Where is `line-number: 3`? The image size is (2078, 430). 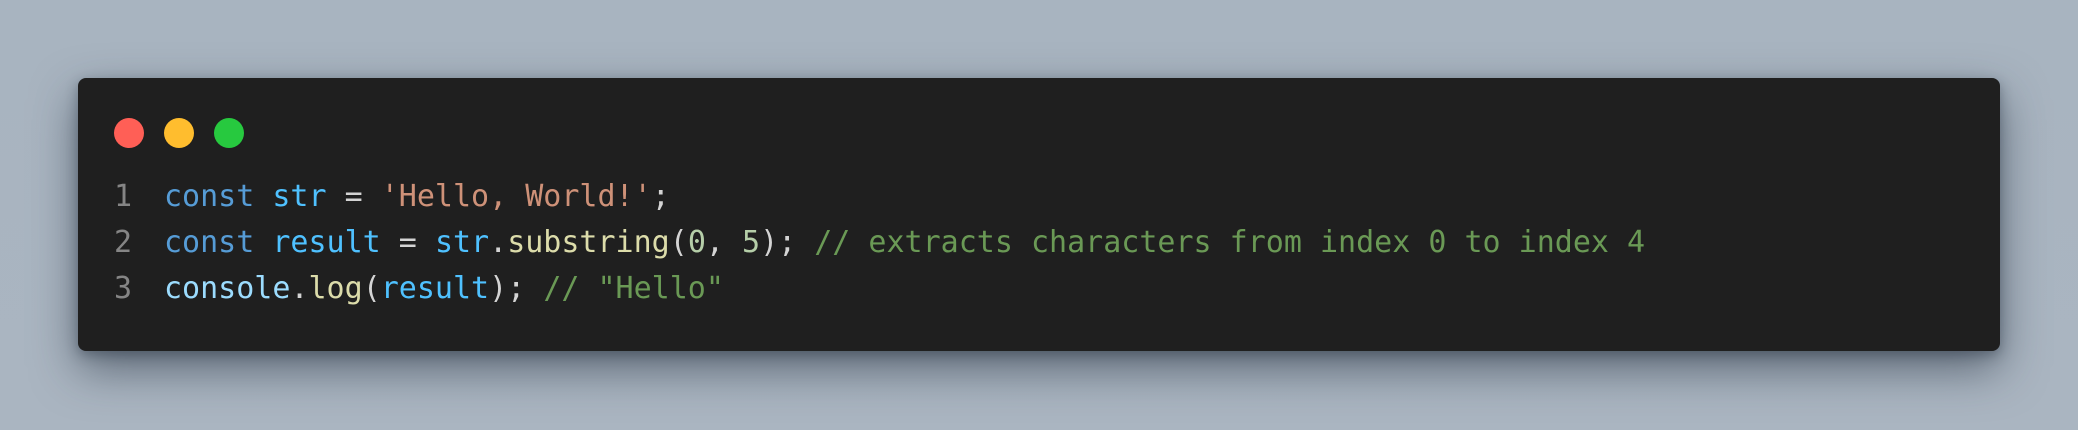 line-number: 3 is located at coordinates (123, 288).